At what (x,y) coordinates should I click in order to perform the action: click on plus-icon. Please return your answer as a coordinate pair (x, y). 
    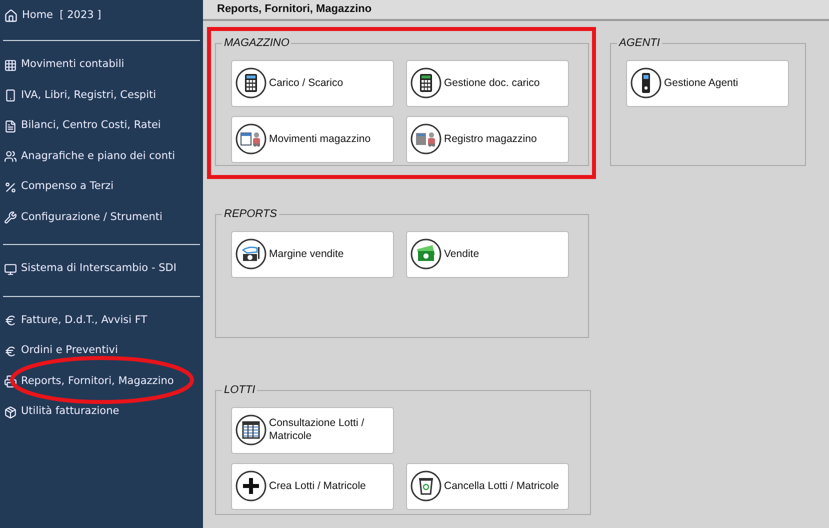
    Looking at the image, I should click on (251, 486).